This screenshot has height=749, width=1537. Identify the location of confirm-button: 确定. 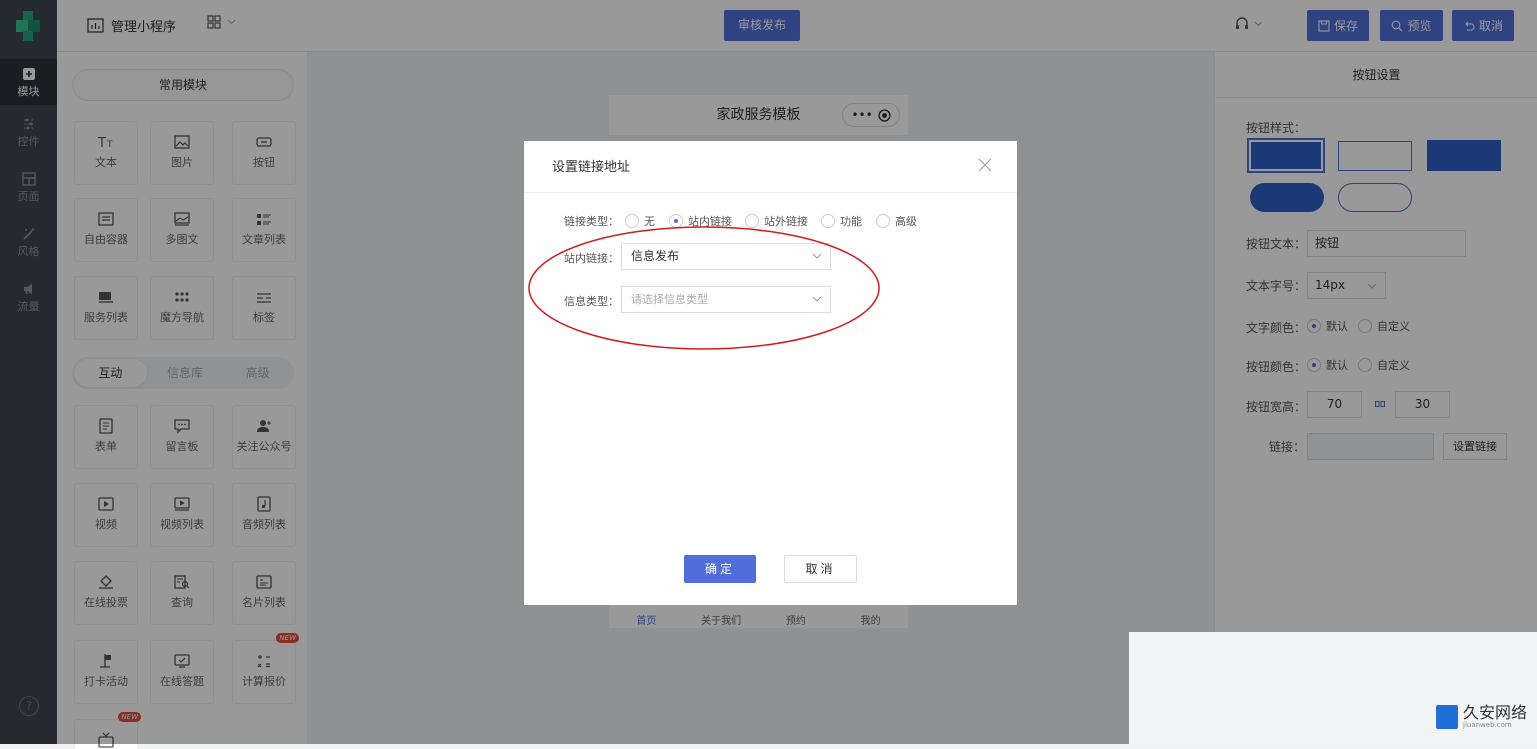
(720, 569).